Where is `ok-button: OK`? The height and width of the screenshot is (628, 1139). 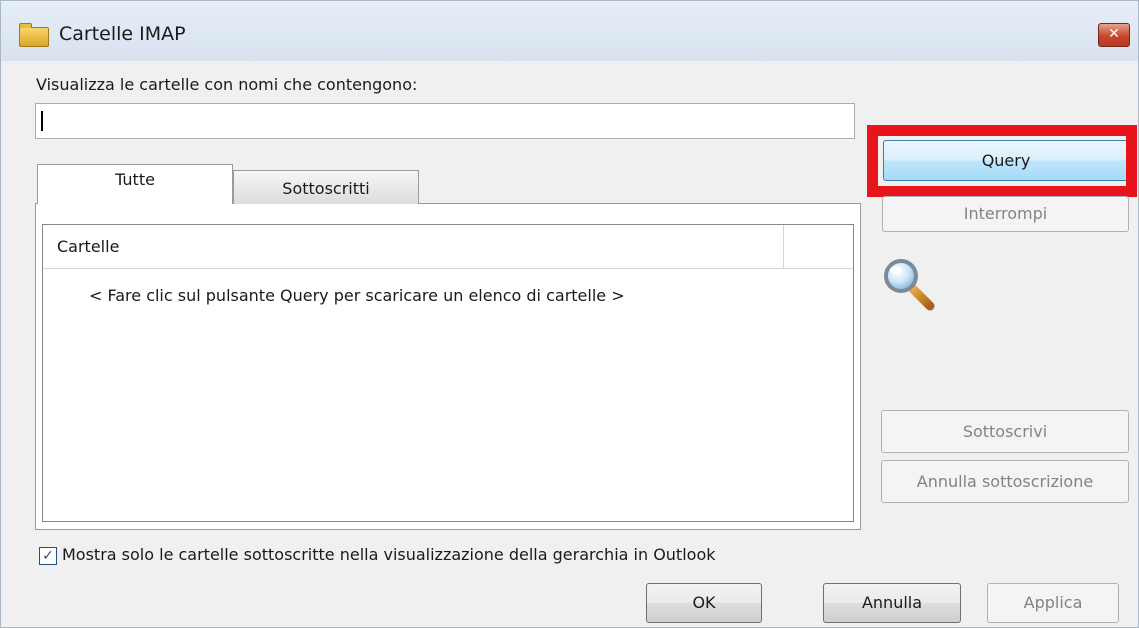
ok-button: OK is located at coordinates (704, 603).